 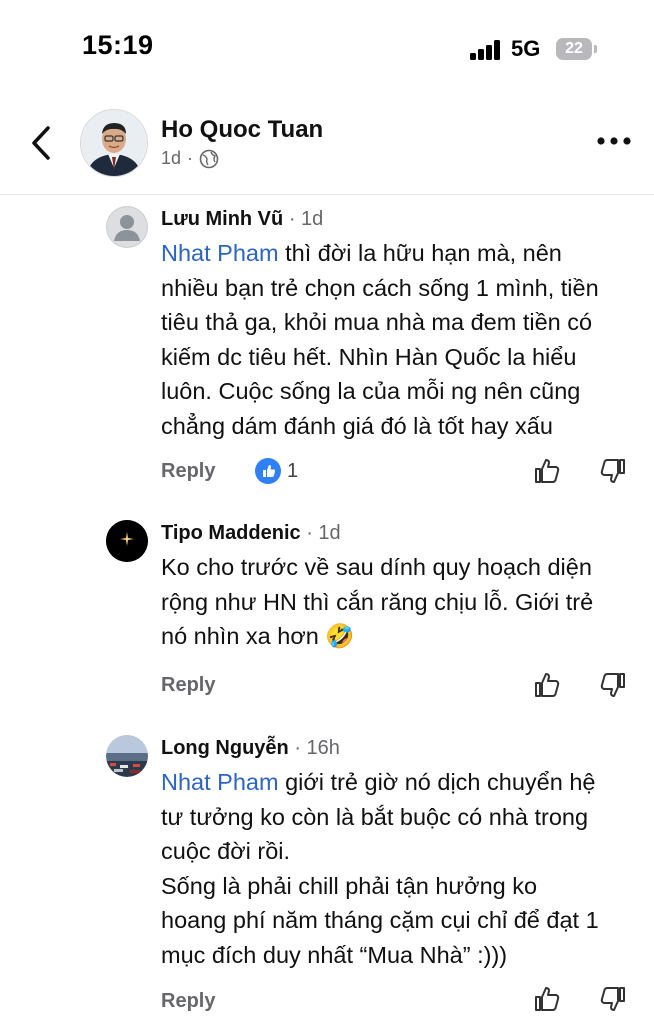 I want to click on comment-line: Sống là phải chill phải tận hưởng ko, so click(x=349, y=885).